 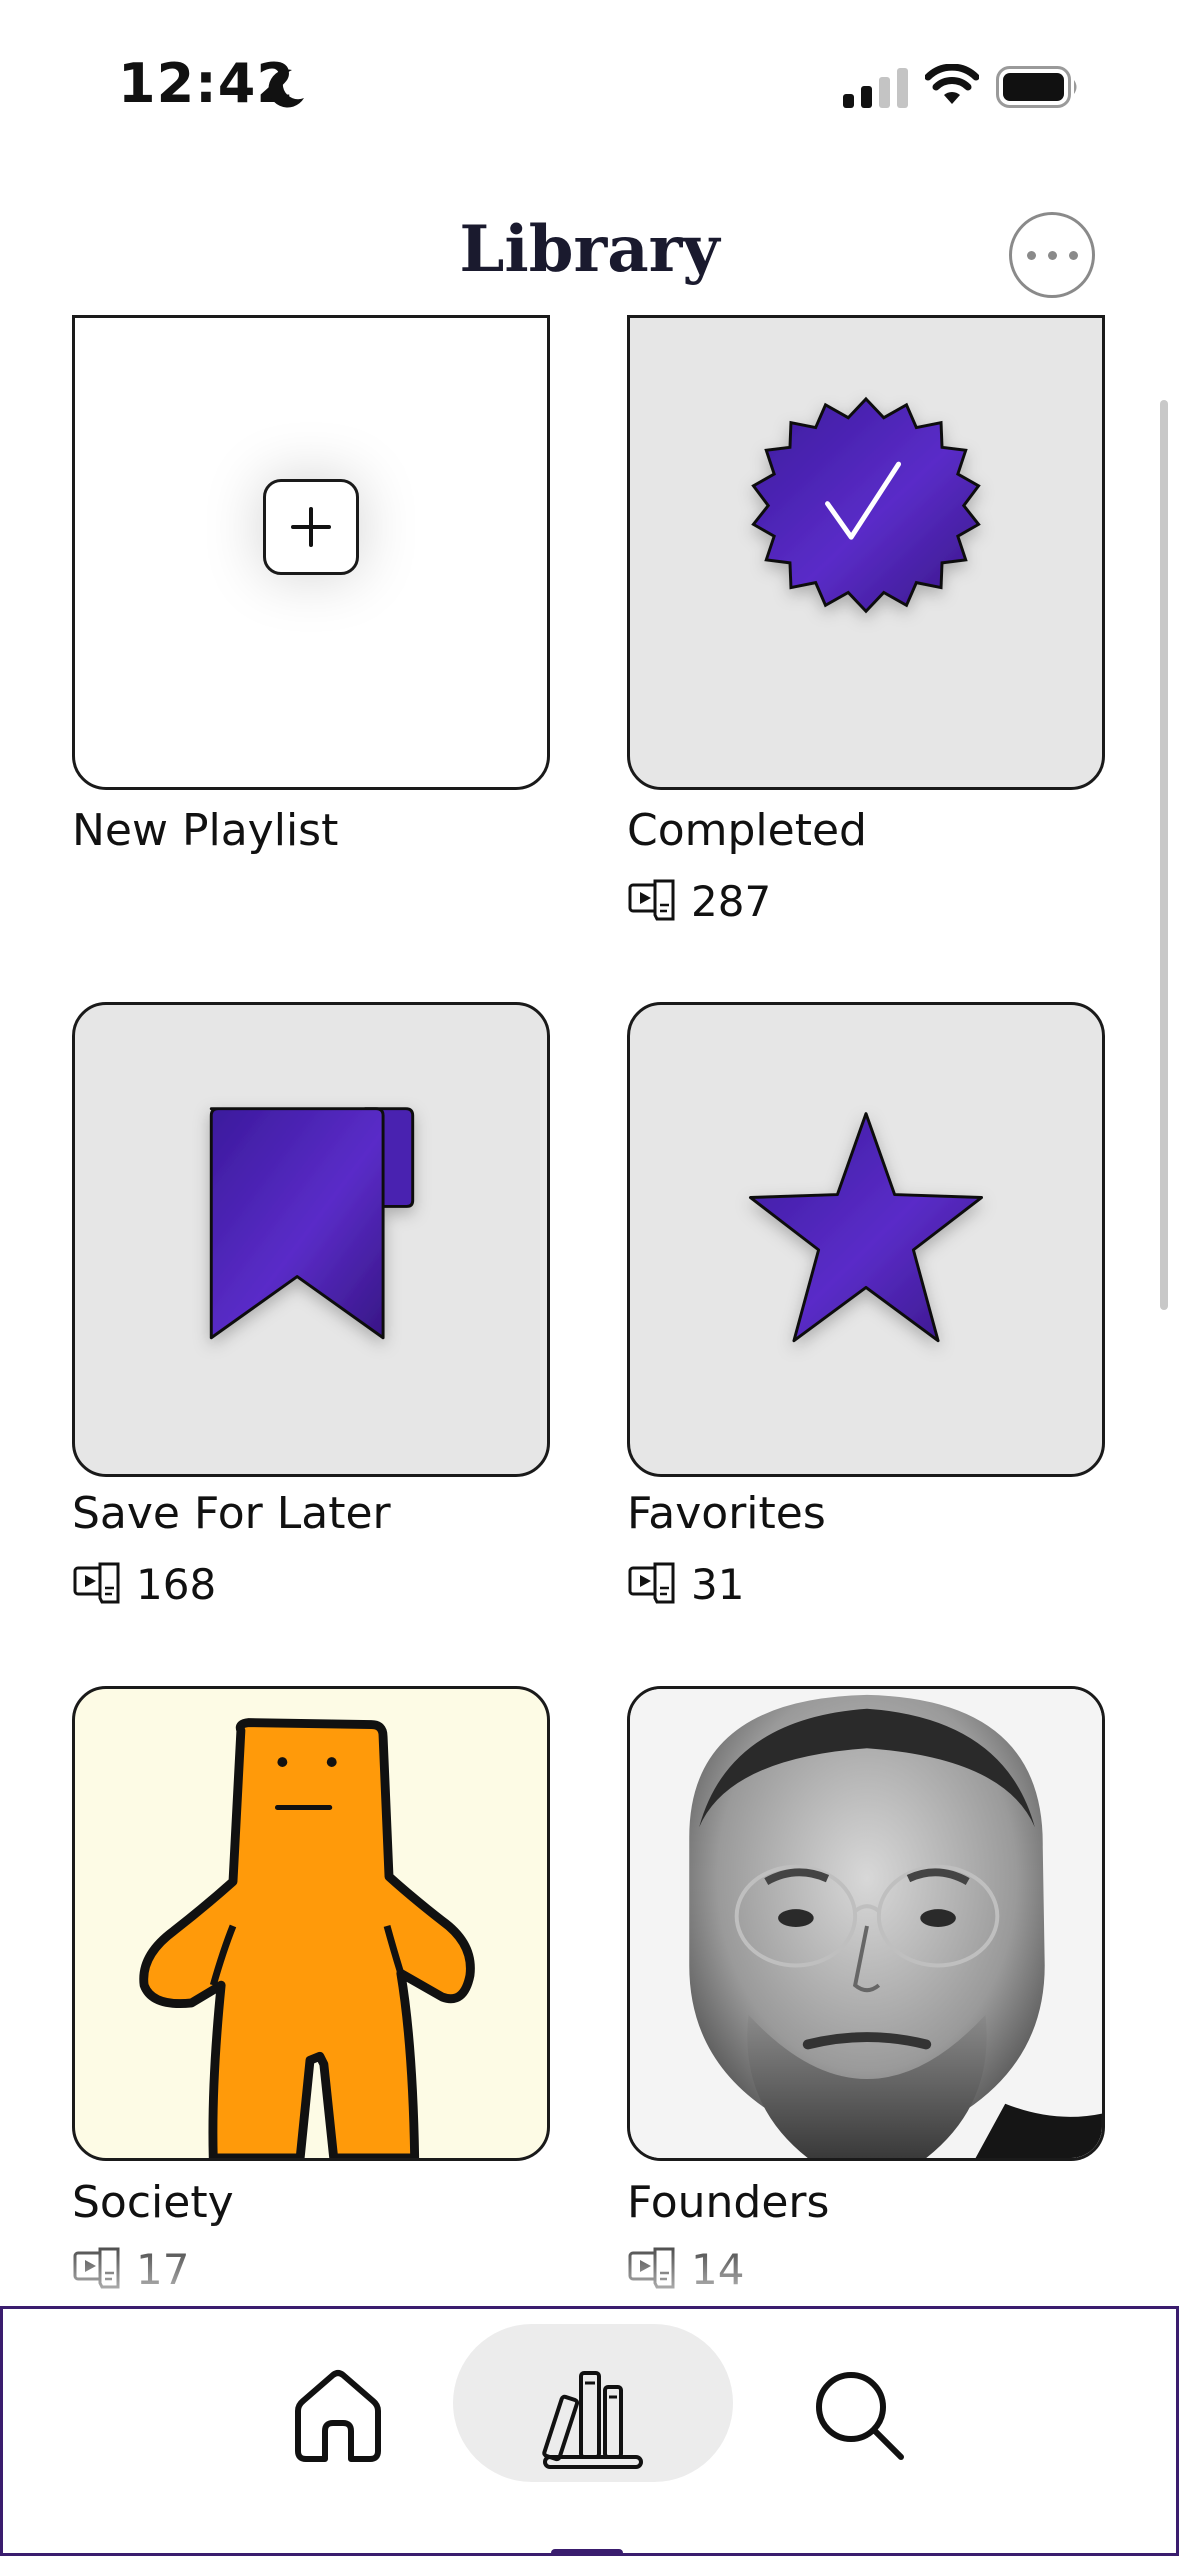 What do you see at coordinates (593, 2415) in the screenshot?
I see `library-icon` at bounding box center [593, 2415].